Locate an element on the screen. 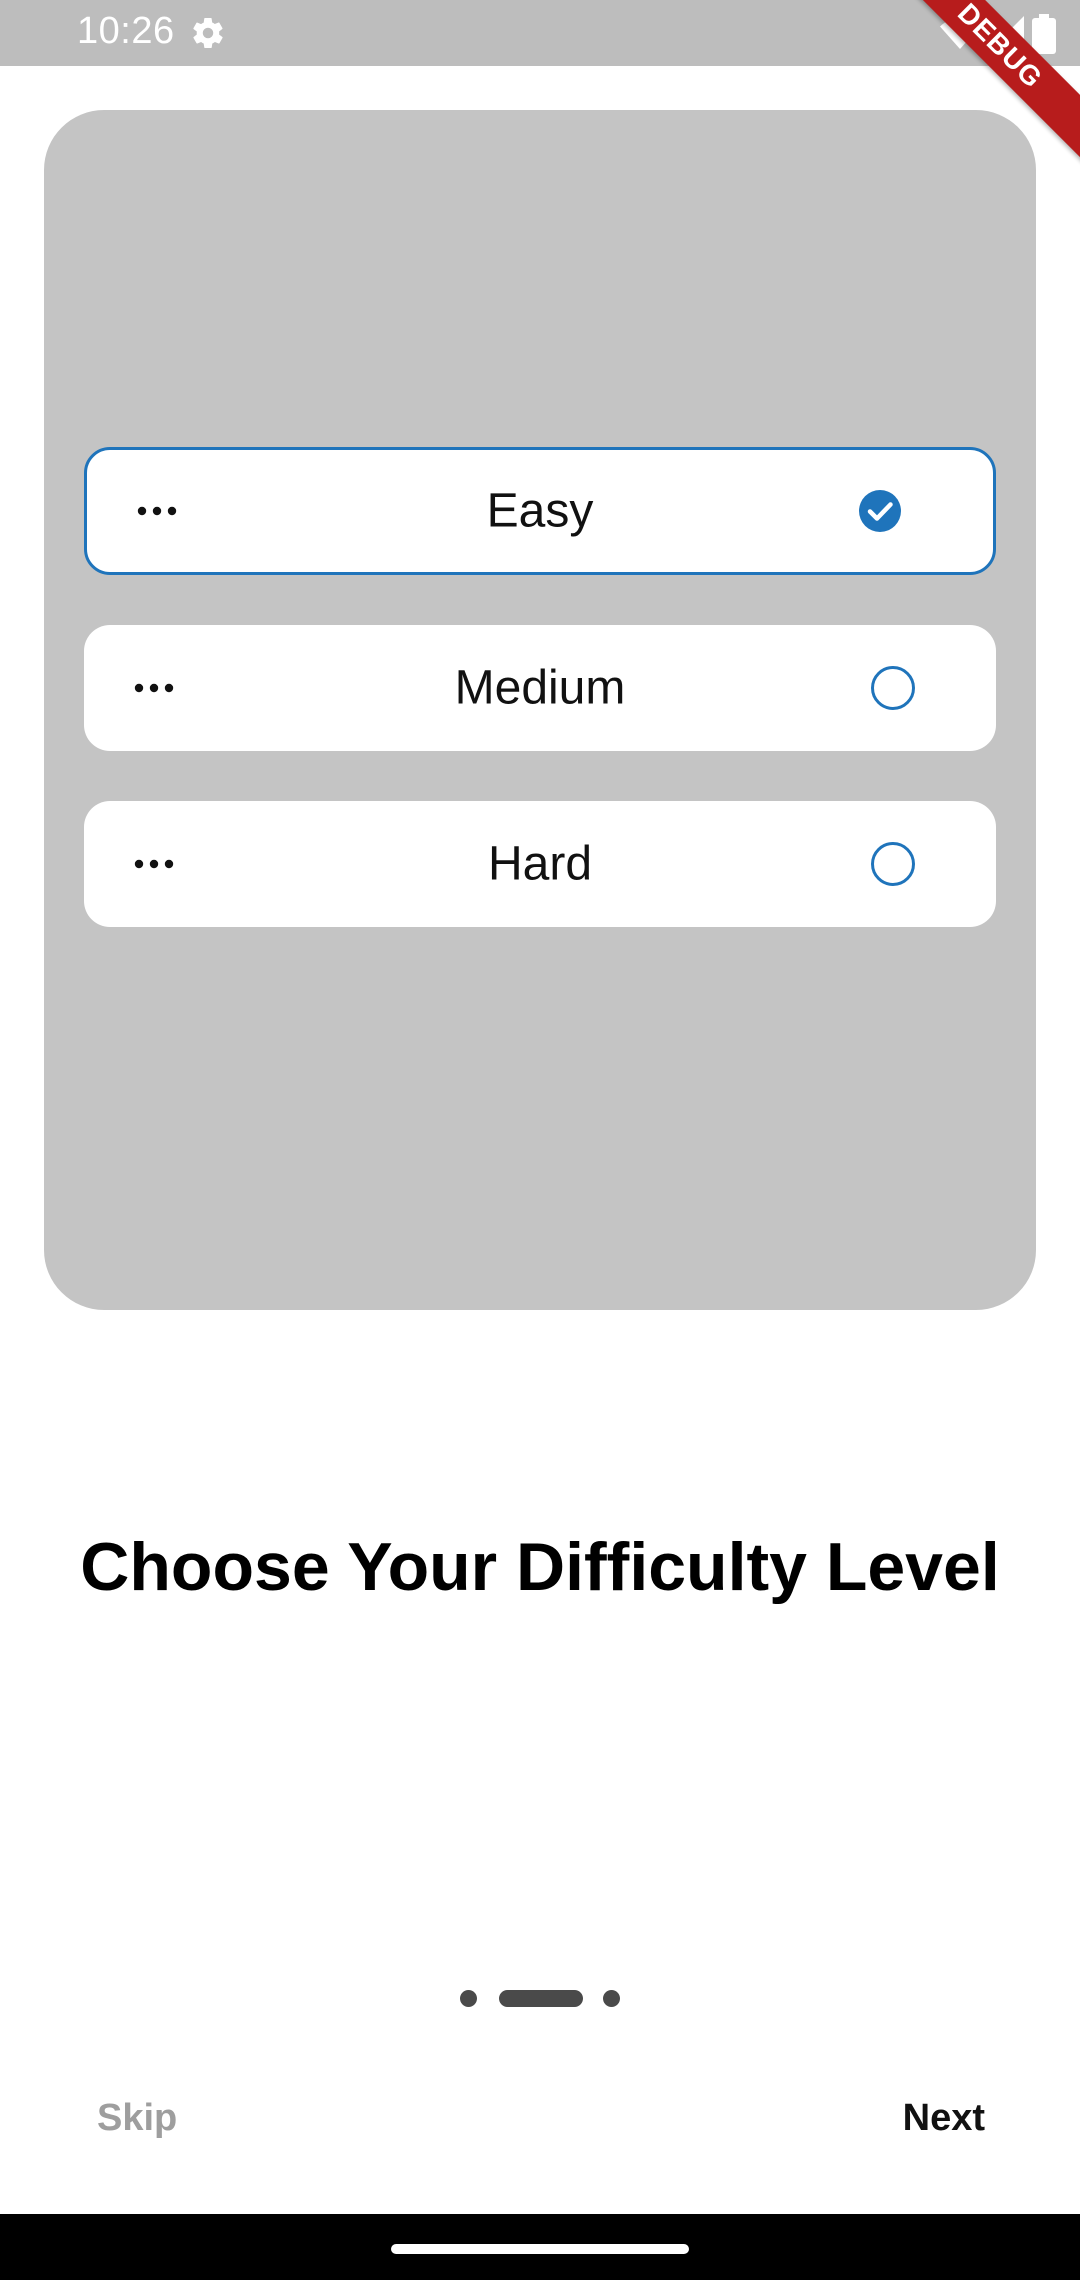 This screenshot has width=1080, height=2280. option-label: Medium is located at coordinates (540, 688).